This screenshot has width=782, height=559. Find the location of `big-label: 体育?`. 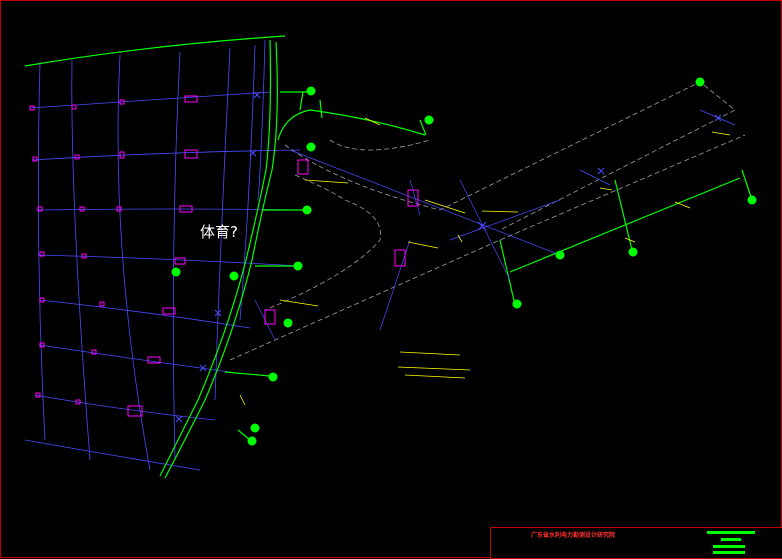

big-label: 体育? is located at coordinates (219, 232).